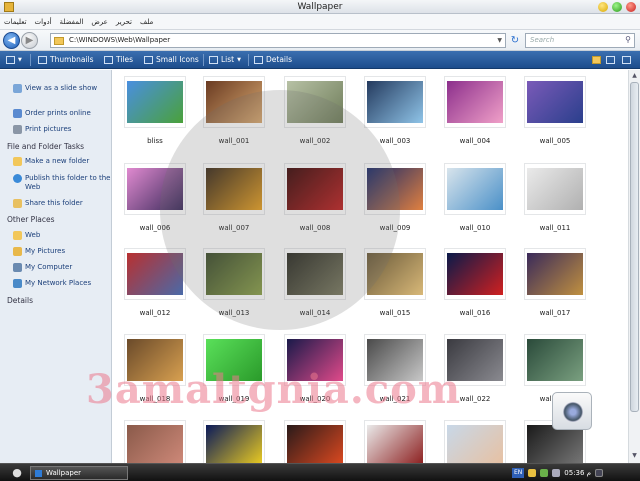 The height and width of the screenshot is (481, 640). I want to click on view-list-button: List ▼, so click(225, 60).